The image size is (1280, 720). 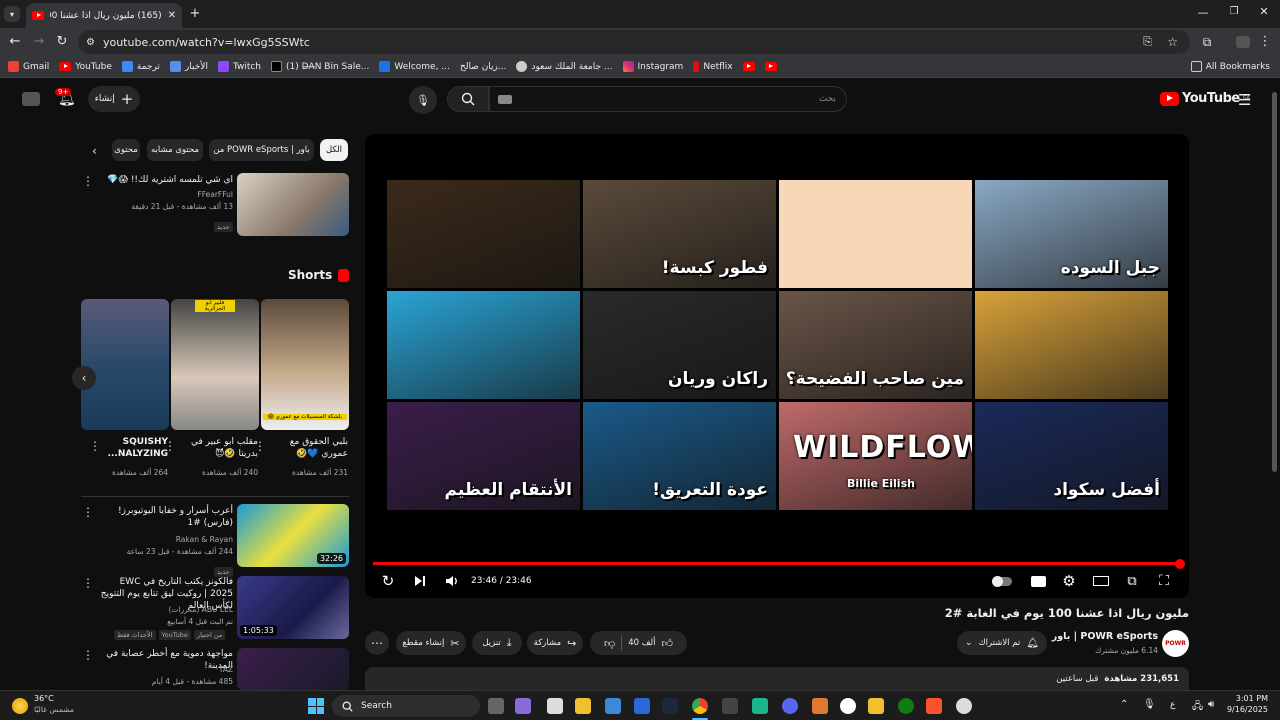 What do you see at coordinates (1124, 704) in the screenshot?
I see `tray-chevron-up-icon: ⌃` at bounding box center [1124, 704].